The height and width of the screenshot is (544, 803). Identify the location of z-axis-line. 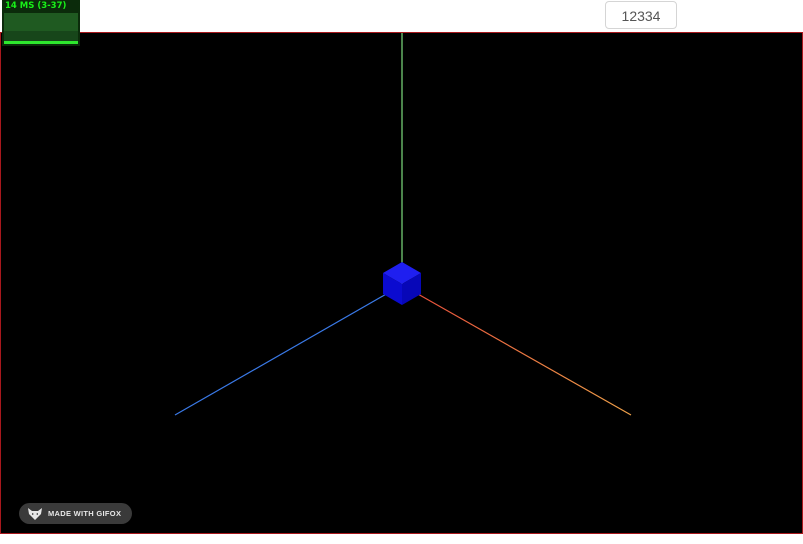
(288, 350).